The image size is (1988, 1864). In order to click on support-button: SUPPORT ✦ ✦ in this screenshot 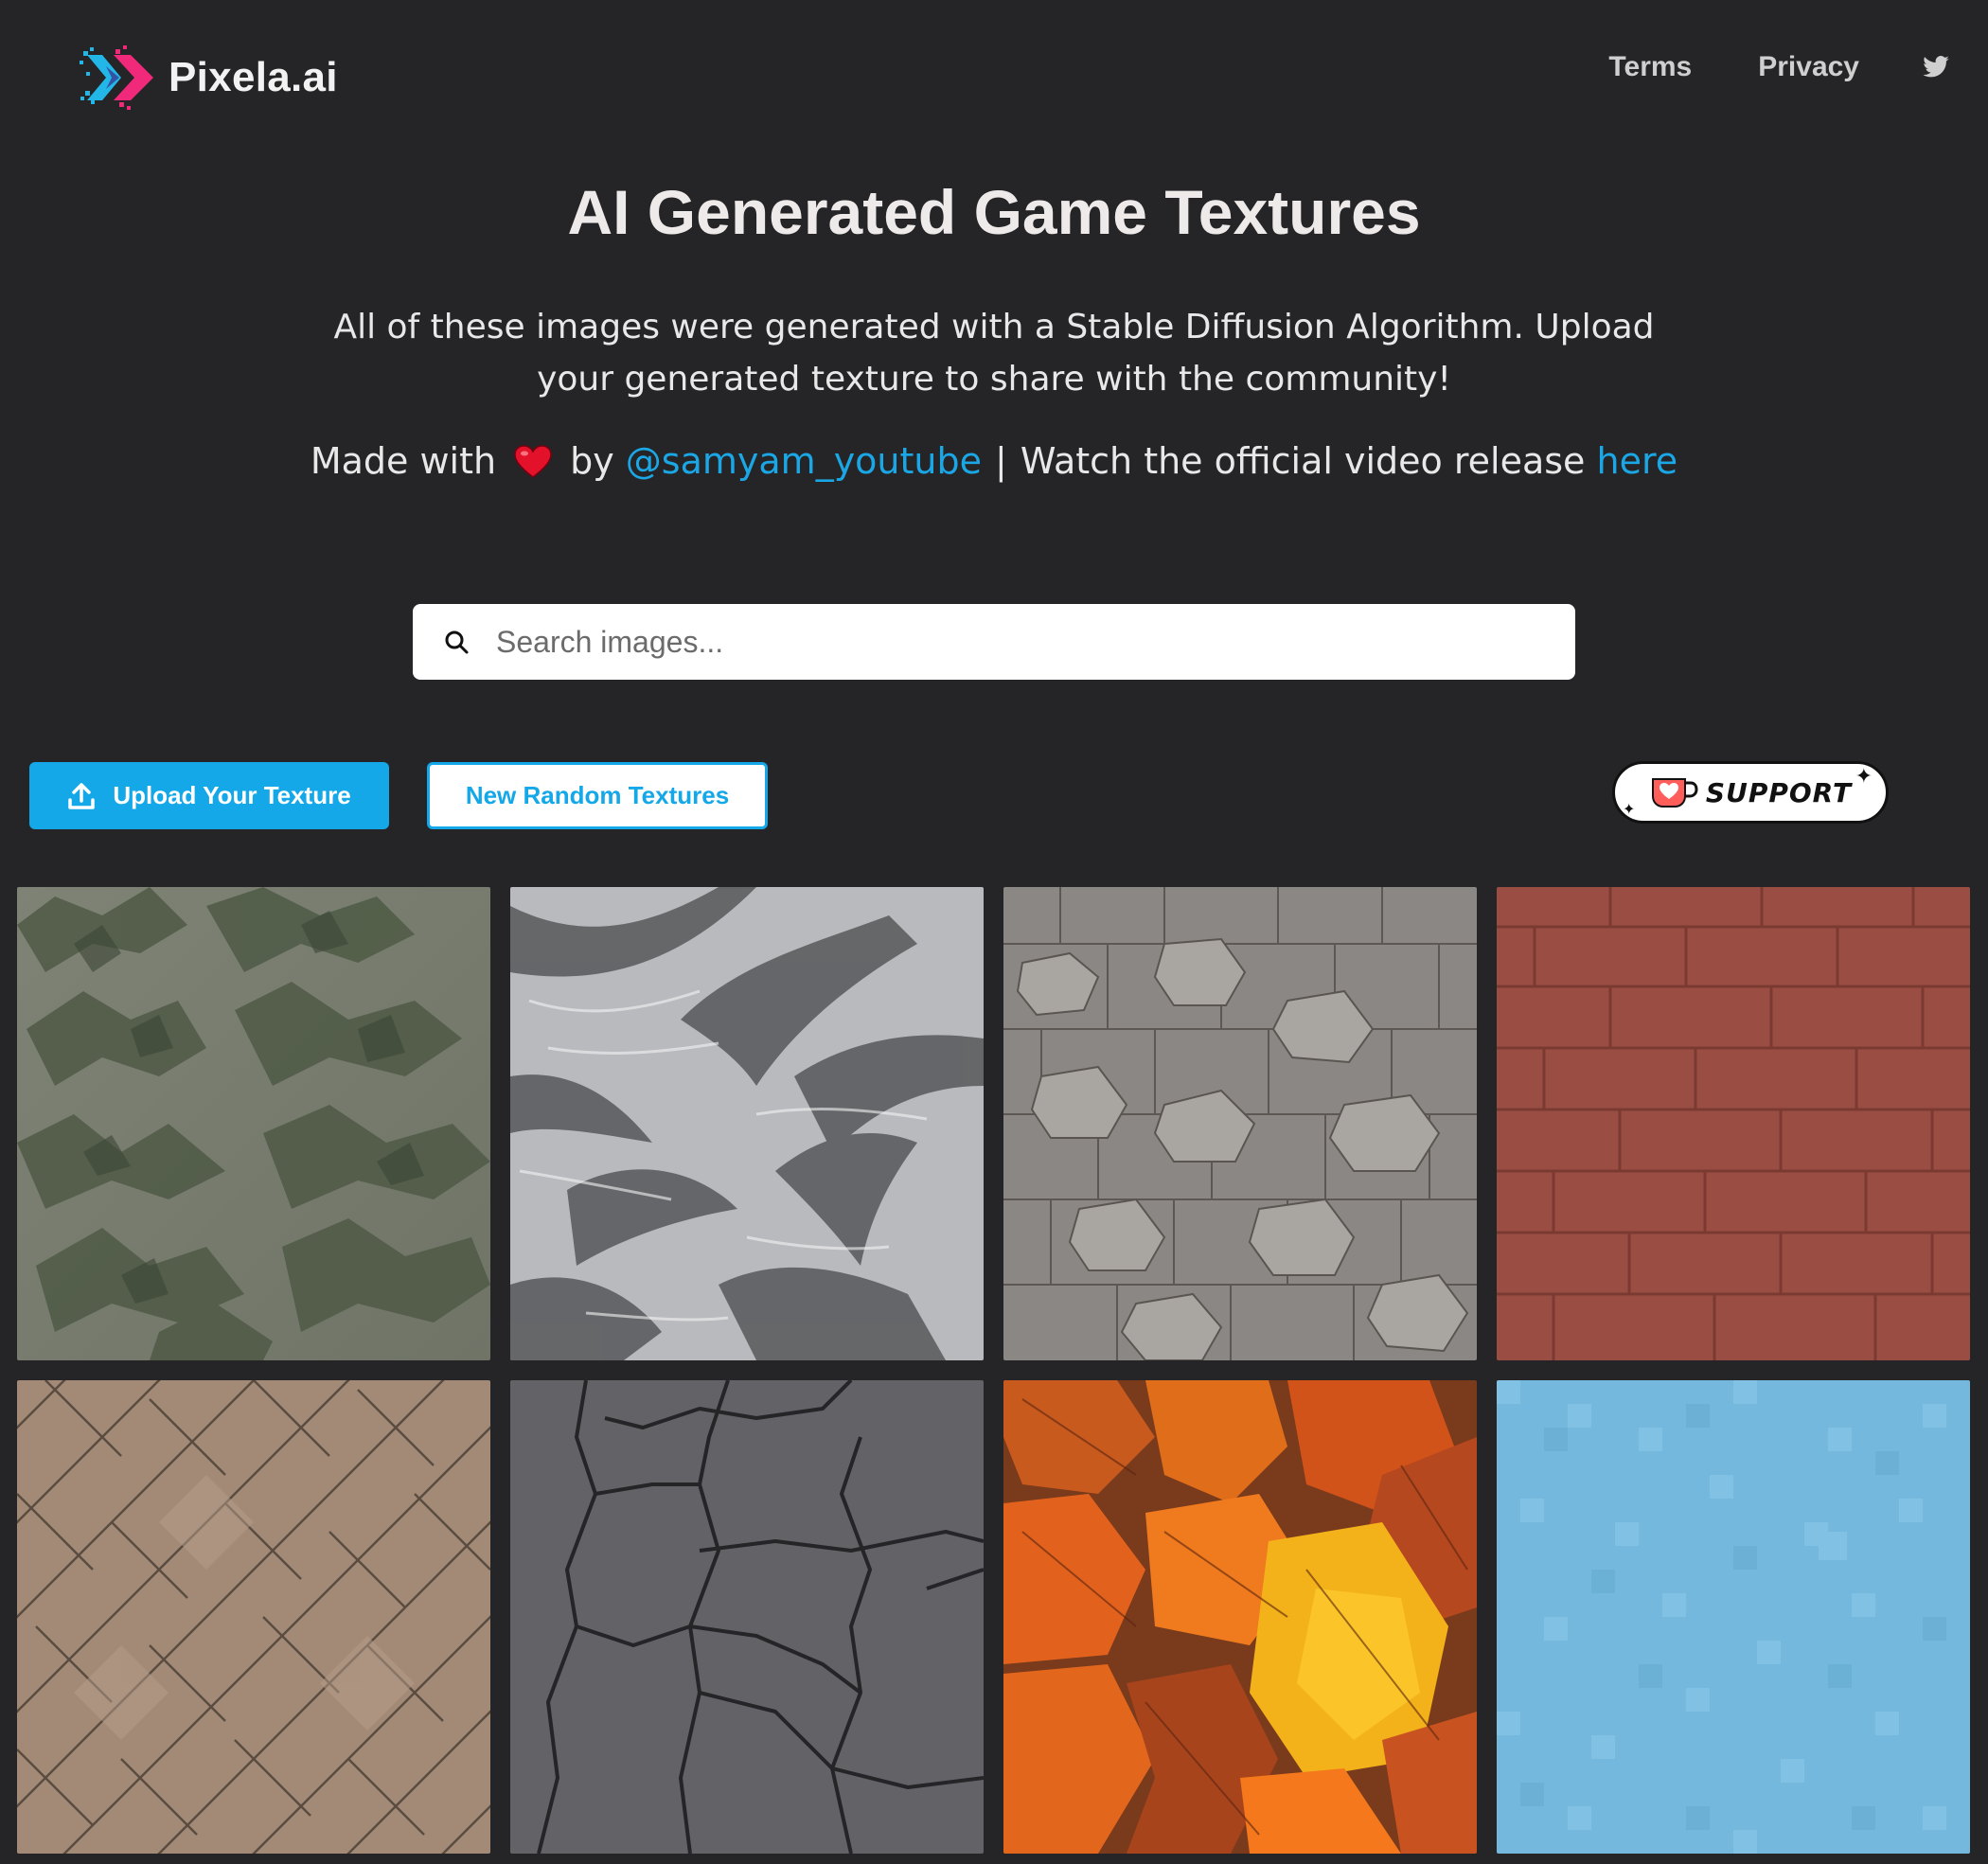, I will do `click(1750, 792)`.